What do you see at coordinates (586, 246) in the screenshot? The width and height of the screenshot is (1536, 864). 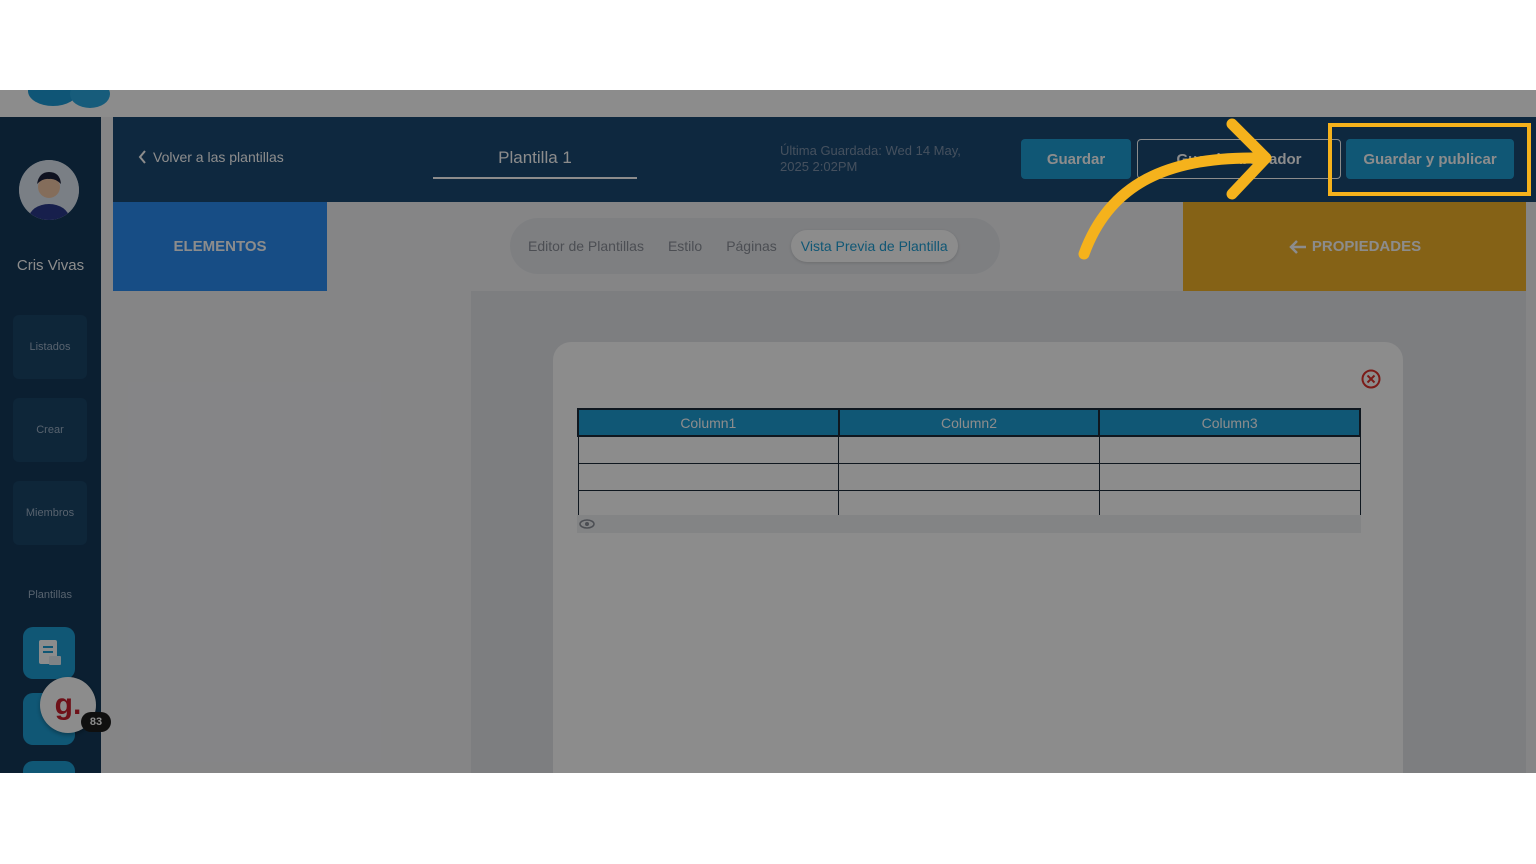 I see `tab-template-editor: Editor de Plantillas` at bounding box center [586, 246].